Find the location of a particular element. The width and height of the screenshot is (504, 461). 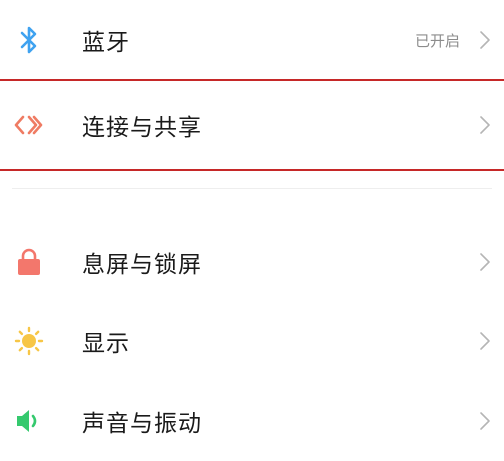

lock-icon is located at coordinates (29, 262).